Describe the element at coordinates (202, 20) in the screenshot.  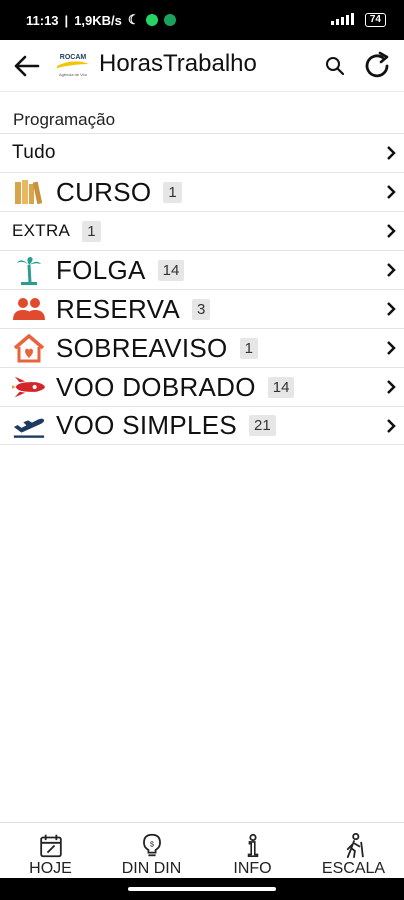
I see `status-bar: 11:13 | 1,9KB/s ☾ 74` at that location.